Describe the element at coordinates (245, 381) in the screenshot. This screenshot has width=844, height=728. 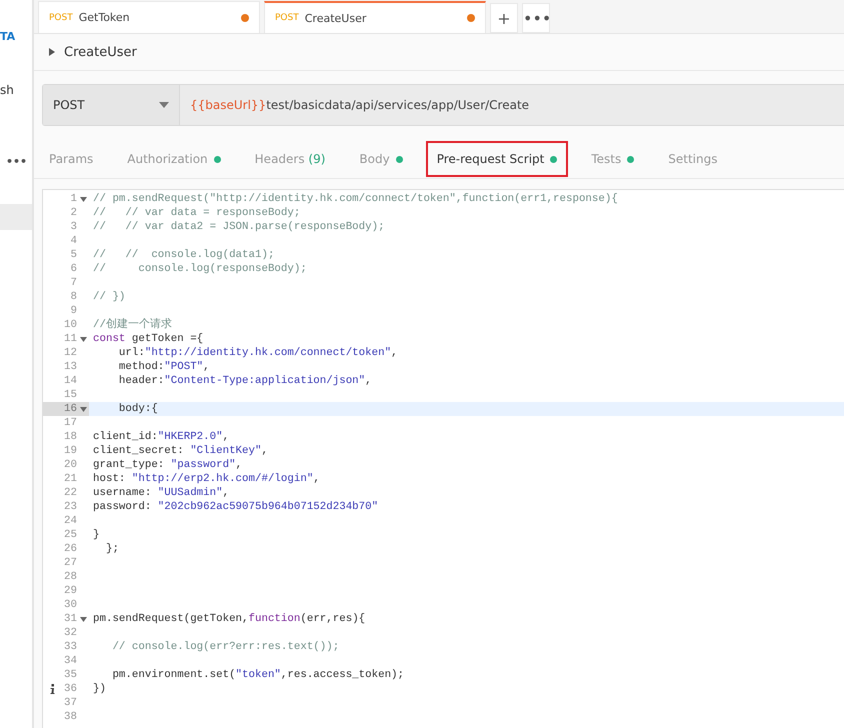
I see `code-line: header:"Content-Type:application/json",` at that location.